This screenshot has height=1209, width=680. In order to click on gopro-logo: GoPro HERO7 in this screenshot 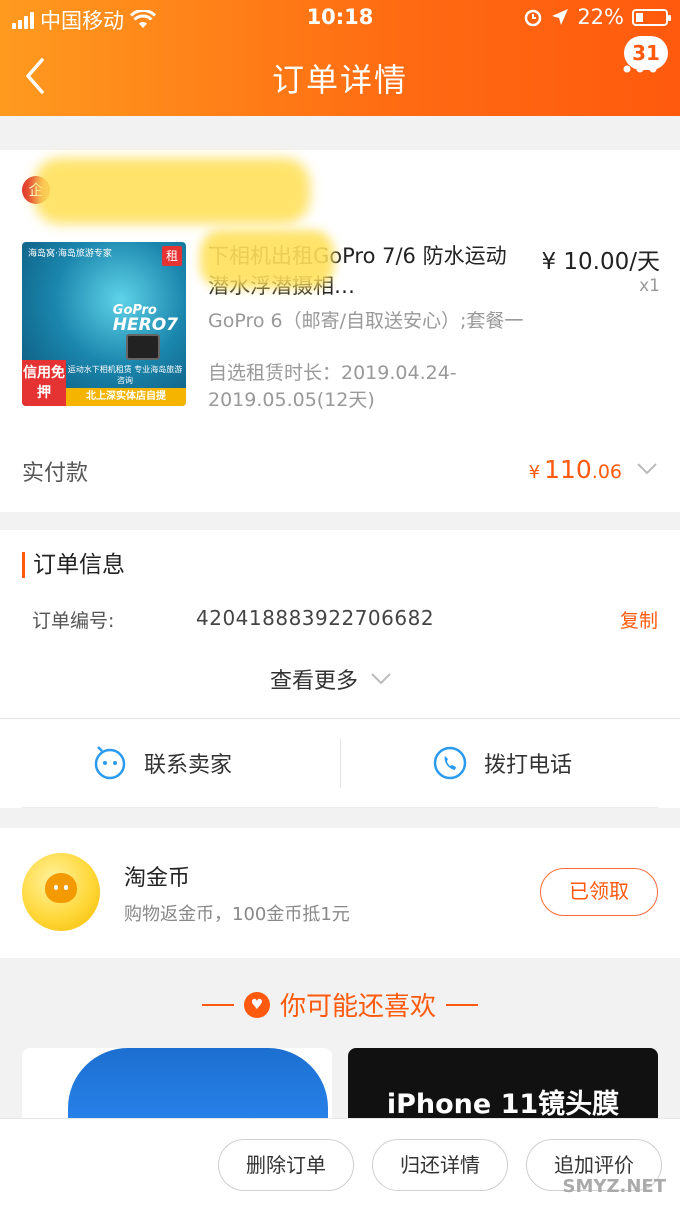, I will do `click(145, 319)`.